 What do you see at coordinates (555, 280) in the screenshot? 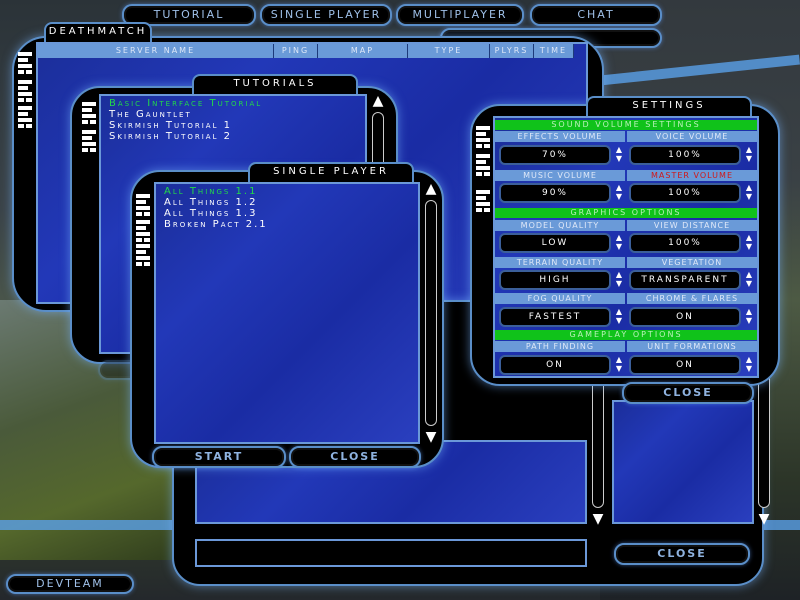
I see `terrain-quality-value: HIGH` at bounding box center [555, 280].